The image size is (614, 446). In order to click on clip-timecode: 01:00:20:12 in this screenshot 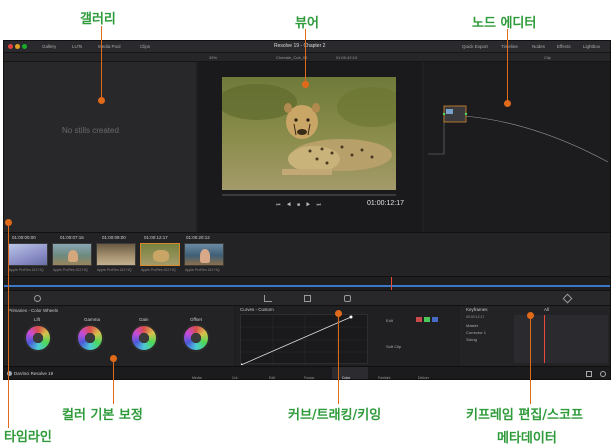, I will do `click(198, 237)`.